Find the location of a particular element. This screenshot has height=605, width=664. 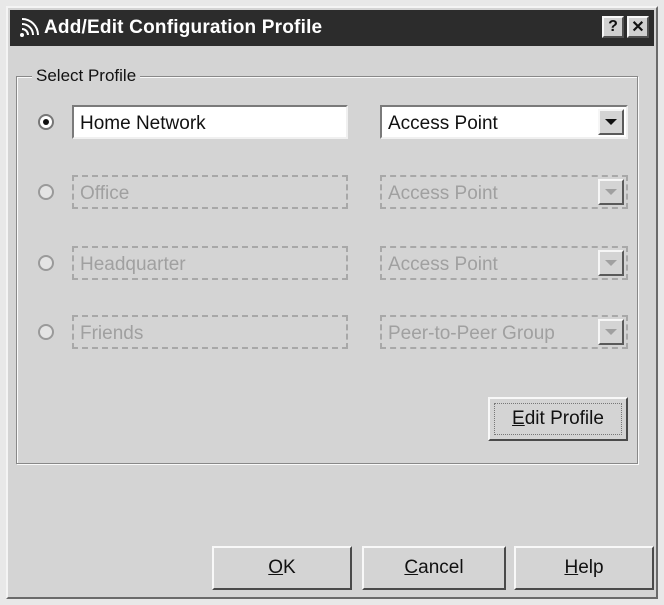

cancel-label: ancel is located at coordinates (441, 567).